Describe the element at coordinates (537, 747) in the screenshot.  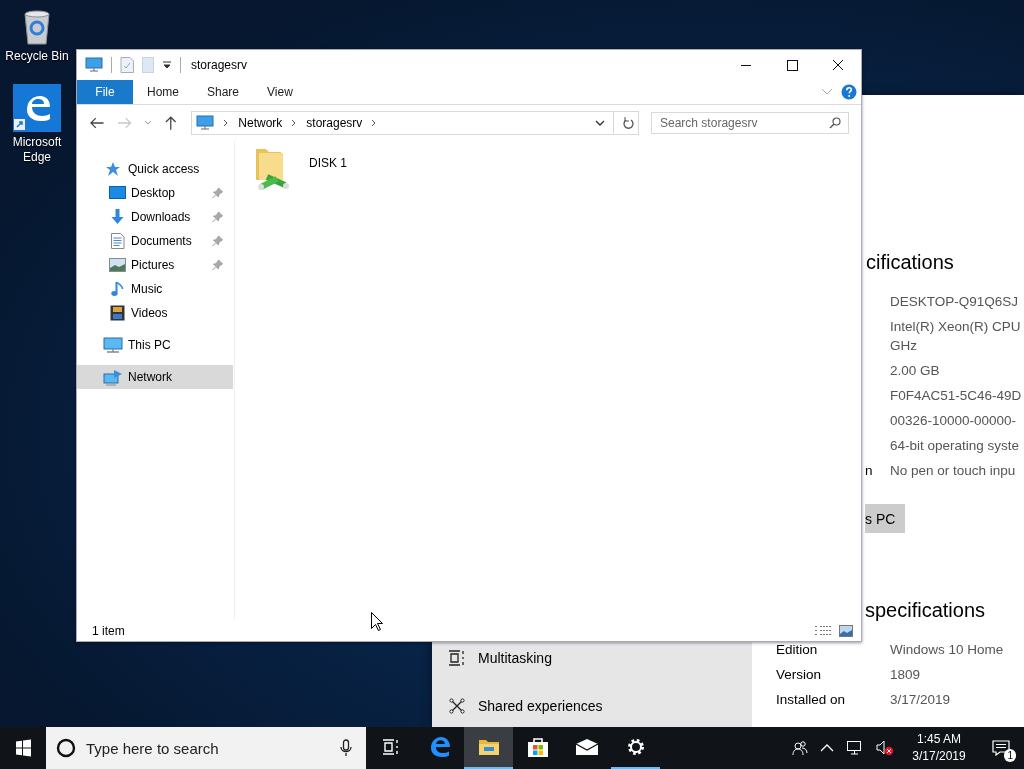
I see `shopping-bag-icon` at that location.